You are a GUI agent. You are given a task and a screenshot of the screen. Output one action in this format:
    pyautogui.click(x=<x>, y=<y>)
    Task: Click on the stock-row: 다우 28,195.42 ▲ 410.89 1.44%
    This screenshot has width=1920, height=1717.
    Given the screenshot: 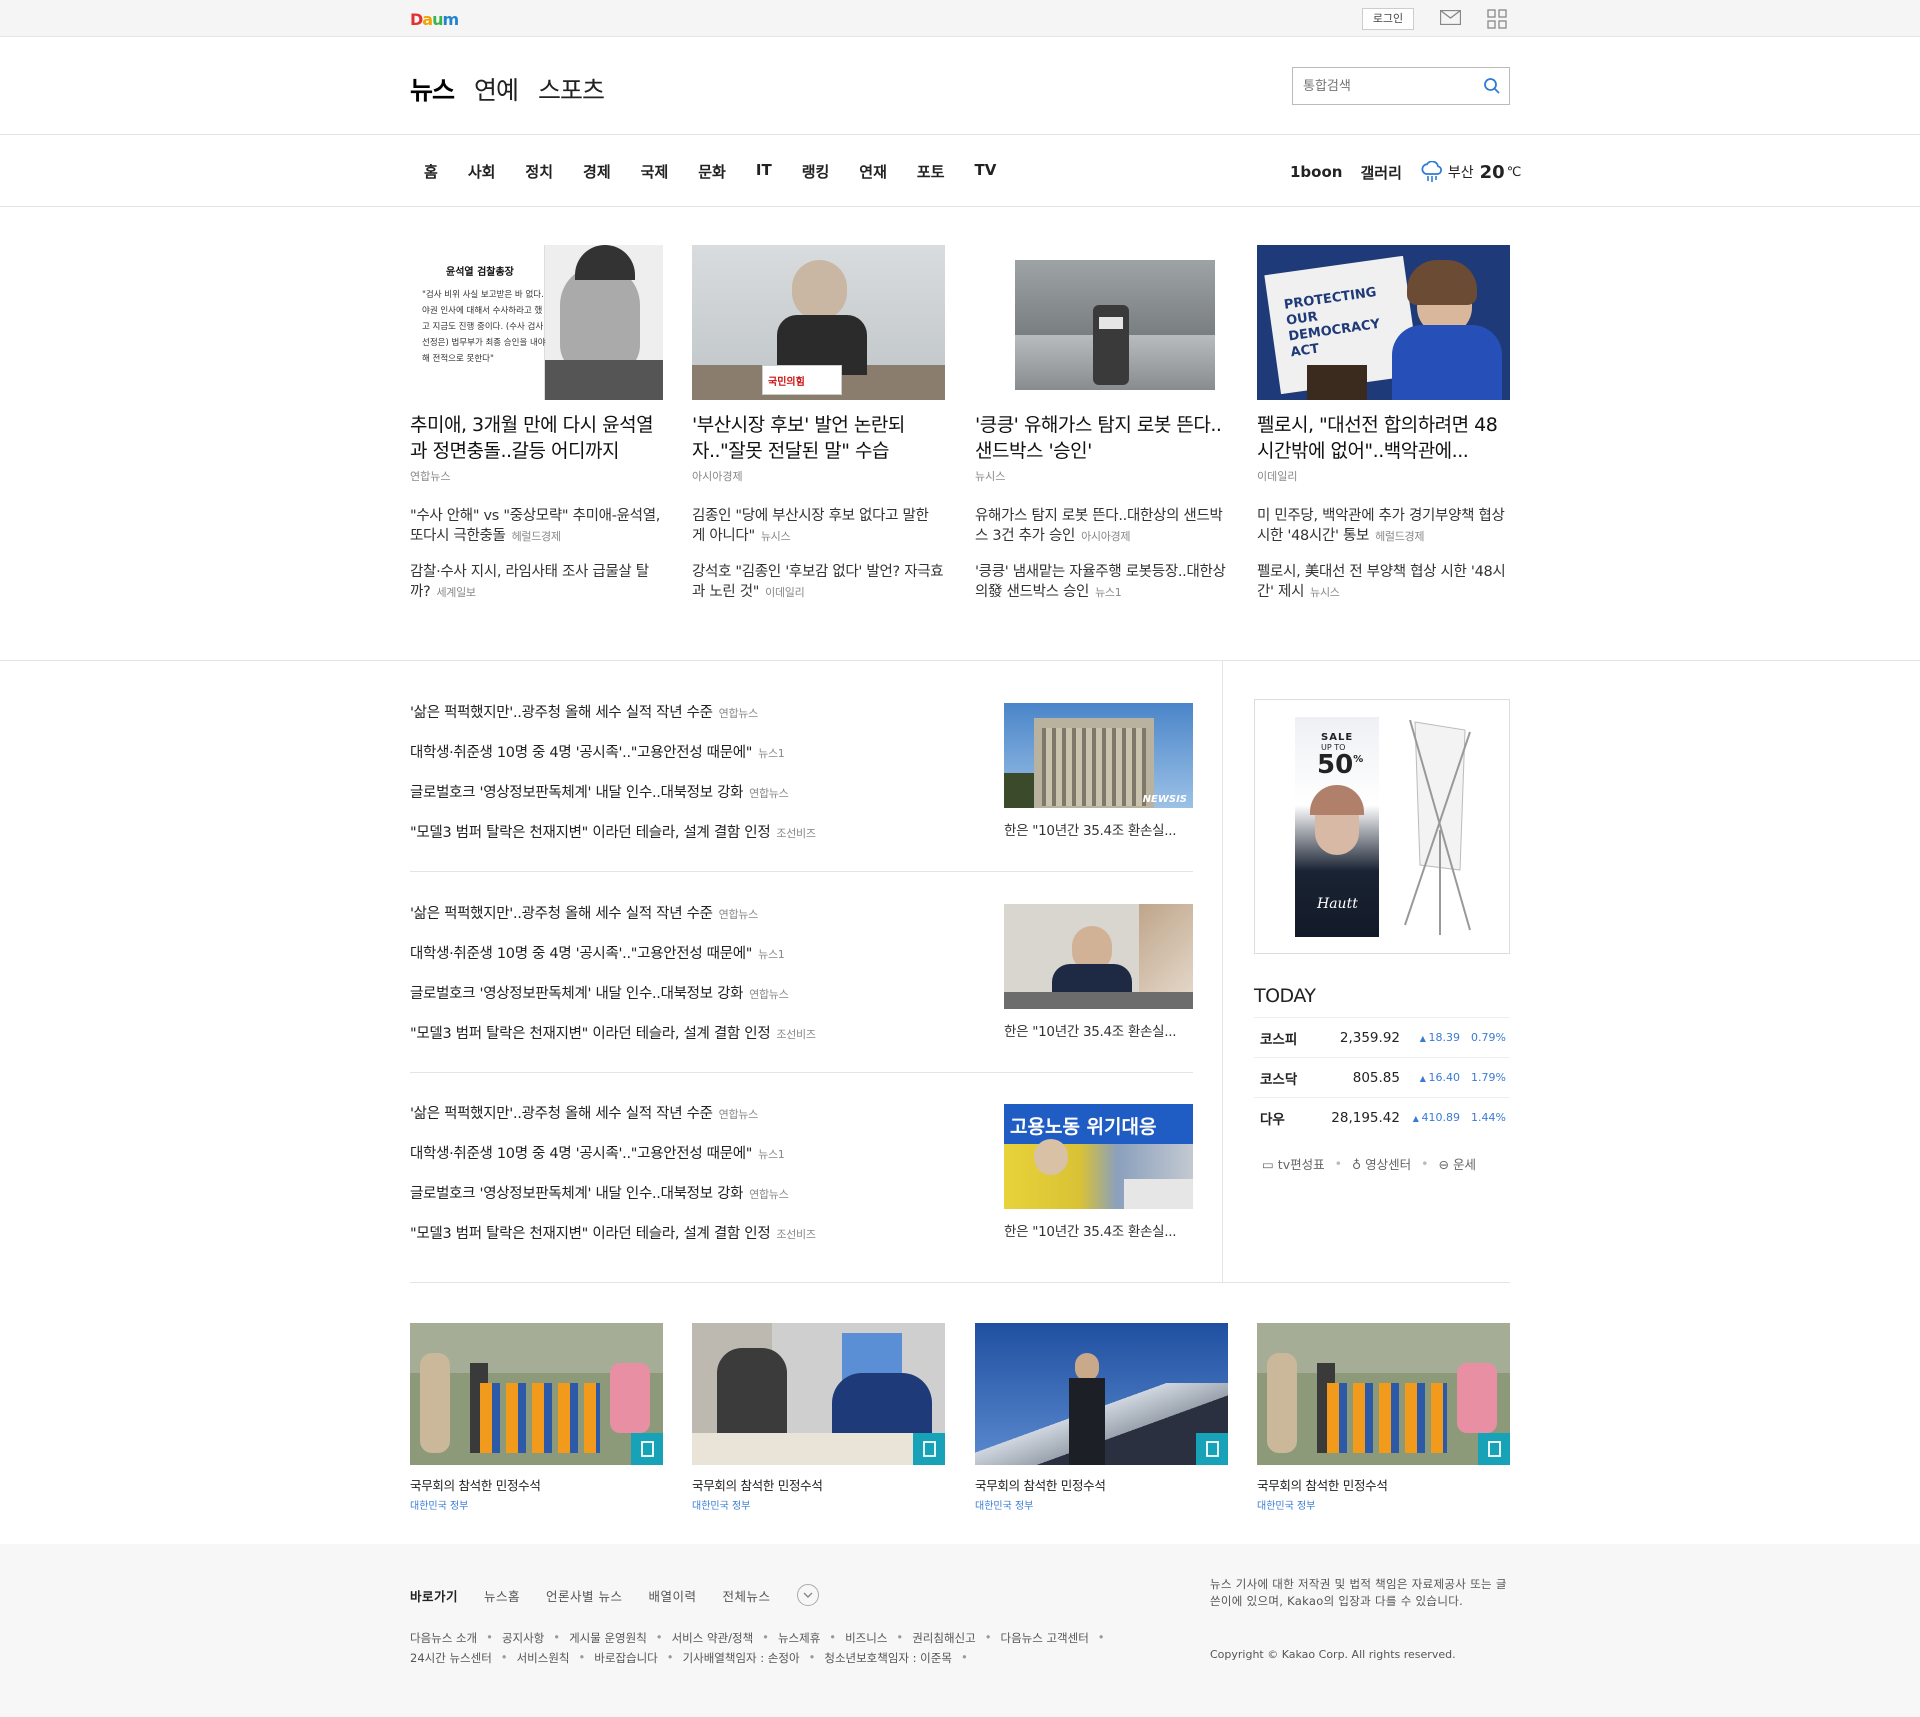 What is the action you would take?
    pyautogui.click(x=1382, y=1117)
    